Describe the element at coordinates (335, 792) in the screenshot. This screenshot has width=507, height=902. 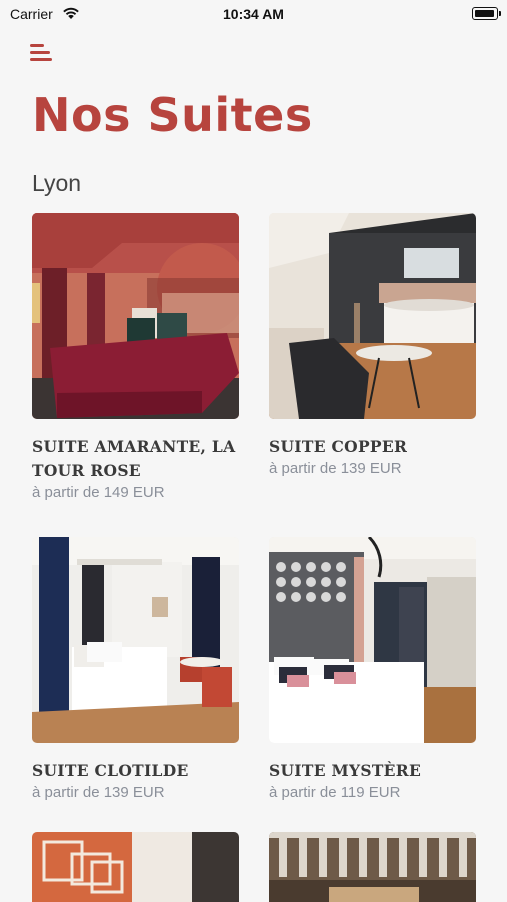
I see `suite-price: à partir de 119 EUR` at that location.